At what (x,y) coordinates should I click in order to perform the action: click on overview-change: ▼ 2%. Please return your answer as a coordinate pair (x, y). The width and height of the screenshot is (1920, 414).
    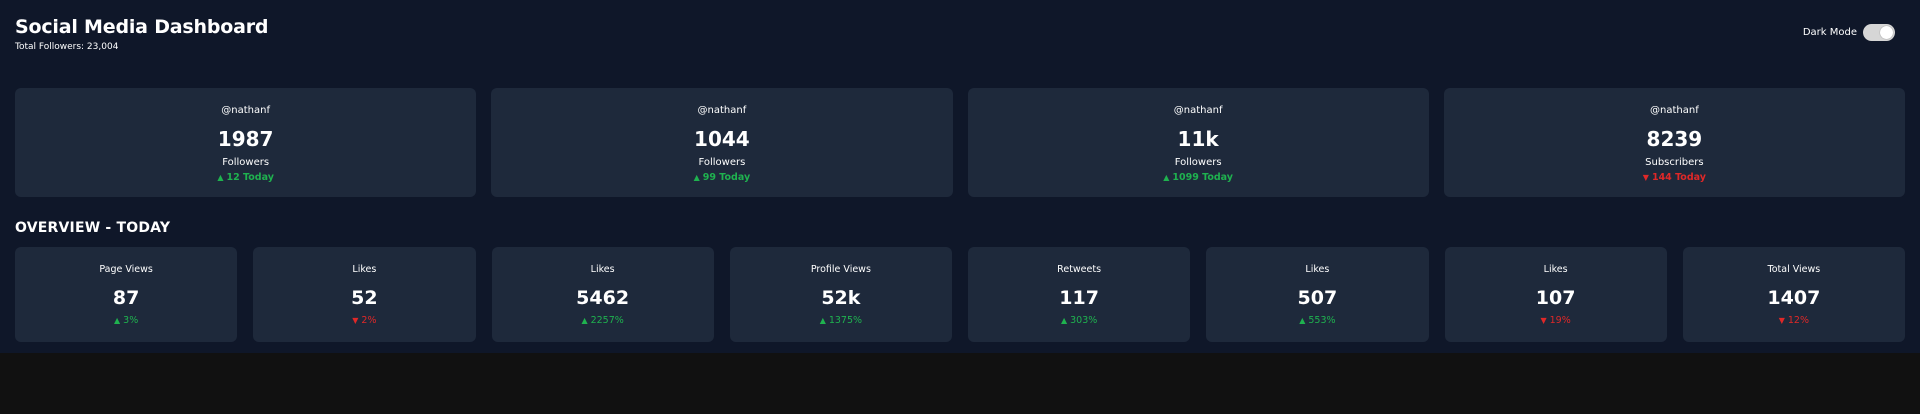
    Looking at the image, I should click on (364, 320).